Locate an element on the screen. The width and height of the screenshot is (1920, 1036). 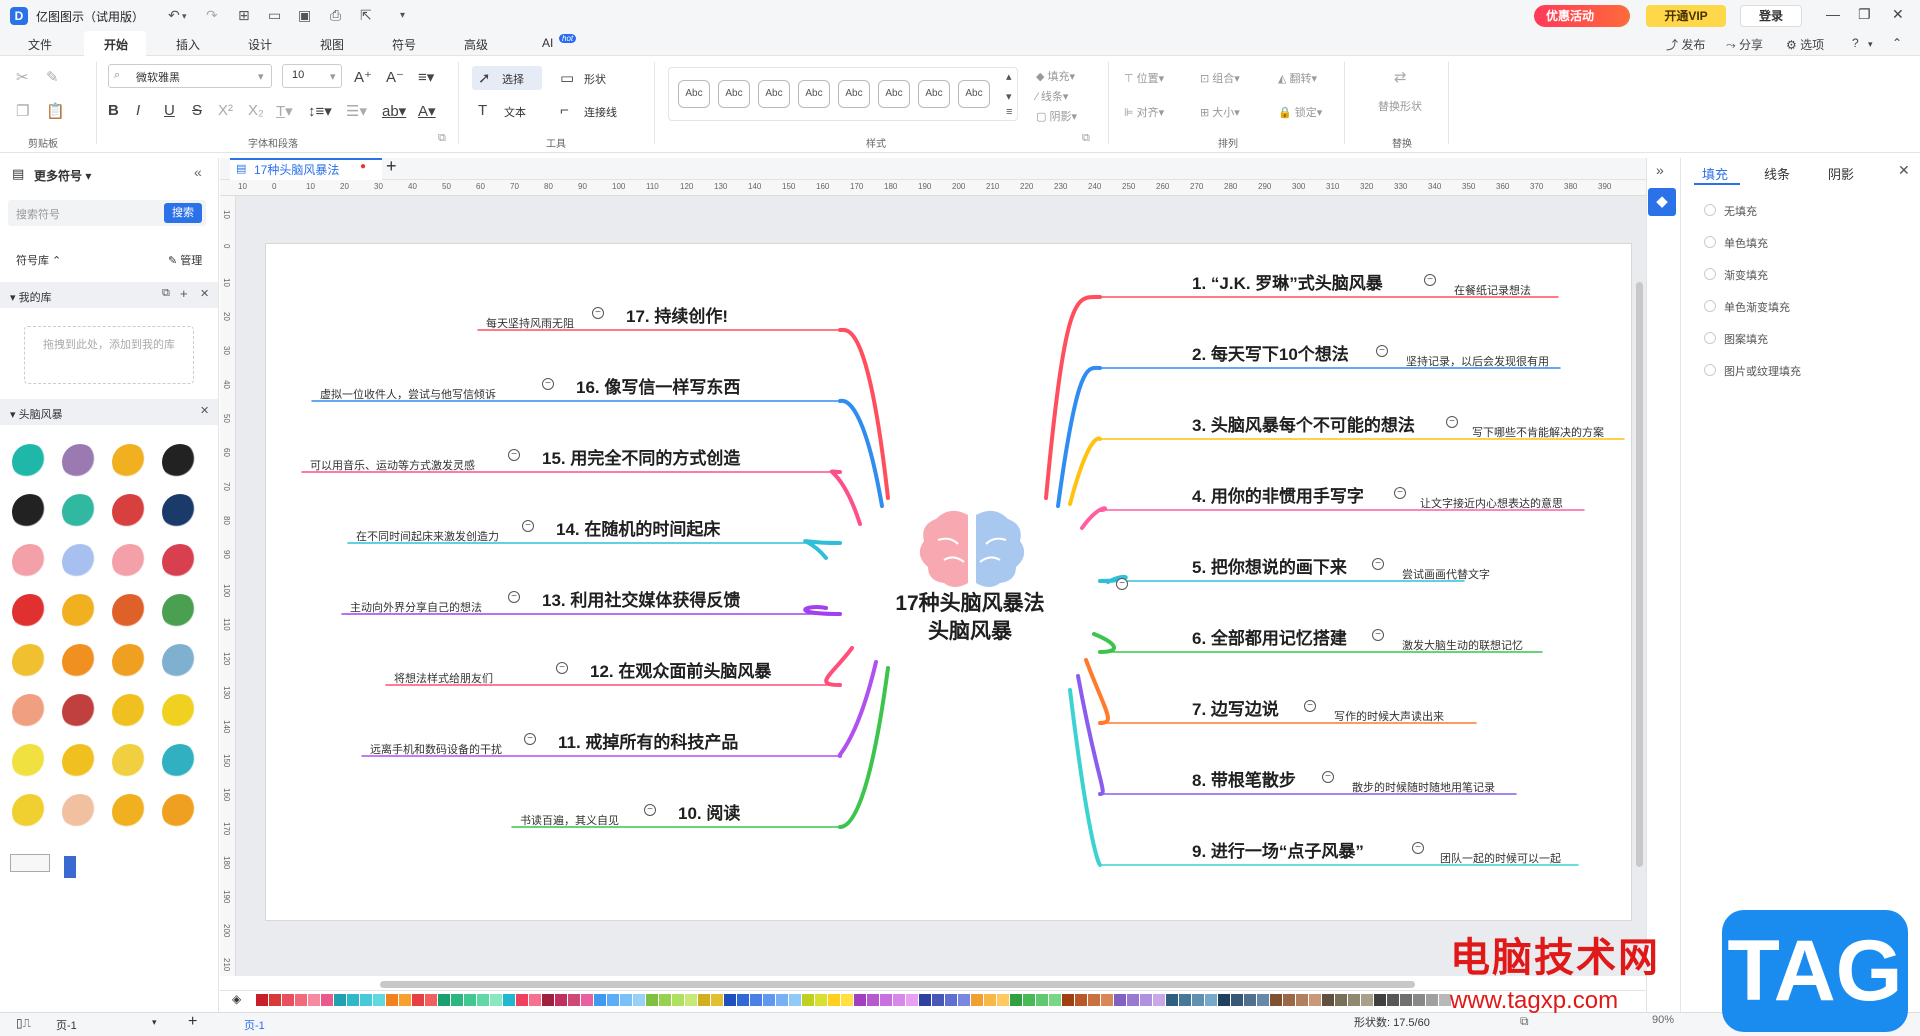
mindmap-node-note: 在餐纸记录想法 is located at coordinates (1492, 290).